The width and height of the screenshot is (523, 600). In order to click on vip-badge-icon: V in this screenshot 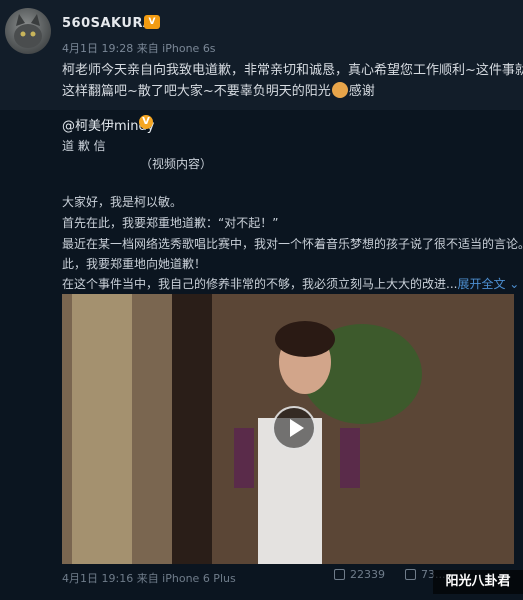, I will do `click(152, 22)`.